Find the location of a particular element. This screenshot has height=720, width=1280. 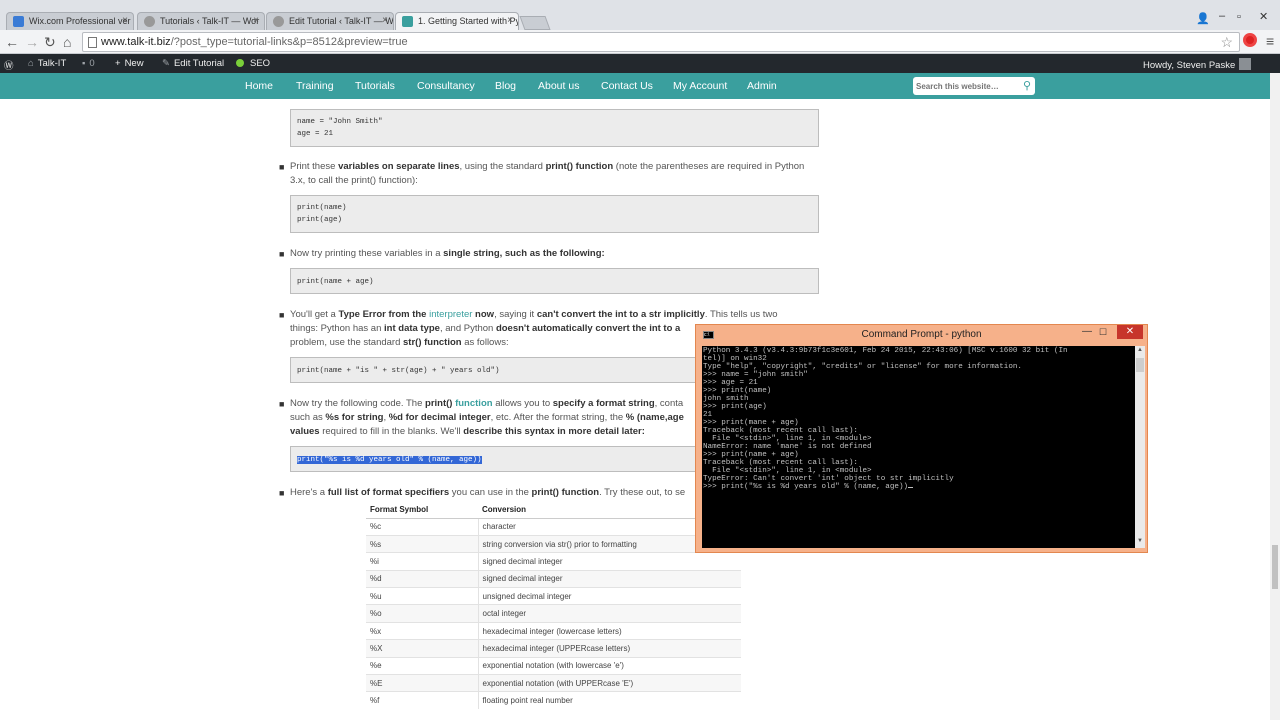

user-profile-icon: 👤 is located at coordinates (1203, 18).